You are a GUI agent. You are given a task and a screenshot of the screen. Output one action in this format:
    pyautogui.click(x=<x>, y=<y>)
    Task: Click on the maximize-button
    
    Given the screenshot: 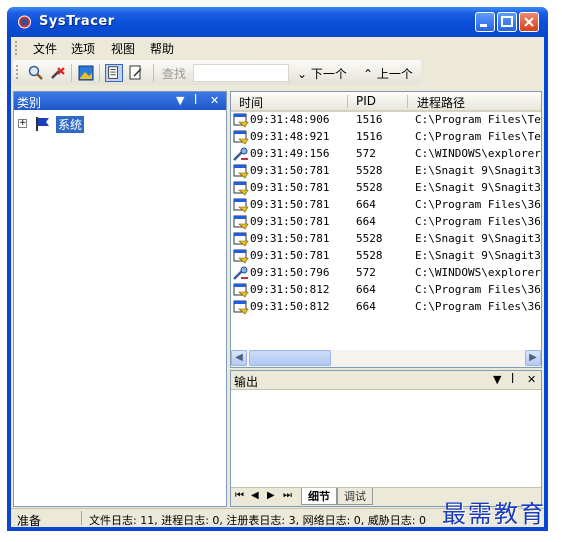 What is the action you would take?
    pyautogui.click(x=507, y=22)
    